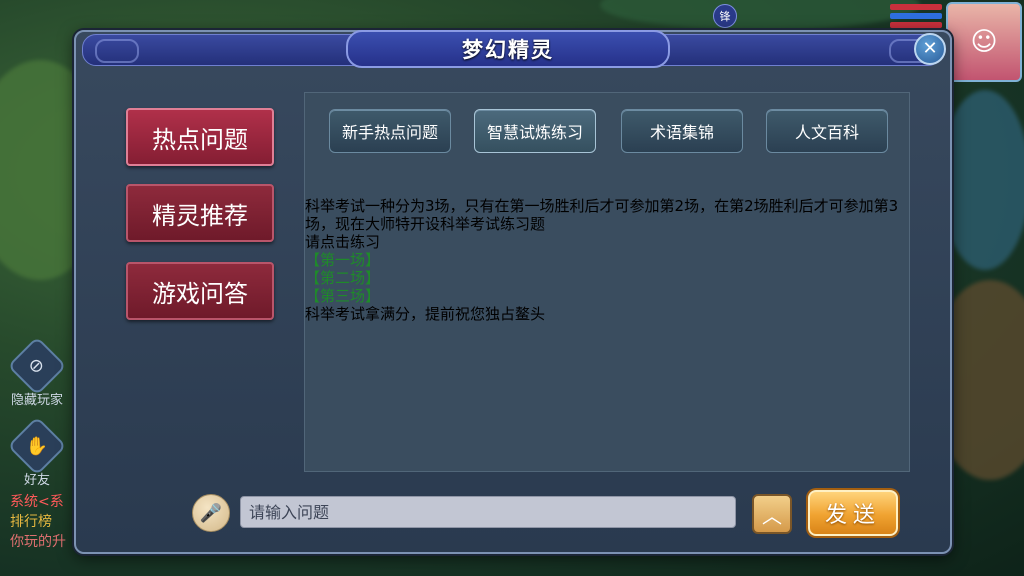 The image size is (1024, 576). What do you see at coordinates (37, 446) in the screenshot?
I see `handshake-icon: ✋` at bounding box center [37, 446].